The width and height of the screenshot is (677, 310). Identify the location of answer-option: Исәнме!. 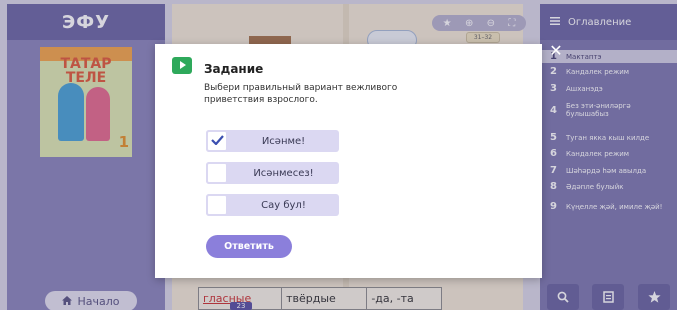
(272, 141).